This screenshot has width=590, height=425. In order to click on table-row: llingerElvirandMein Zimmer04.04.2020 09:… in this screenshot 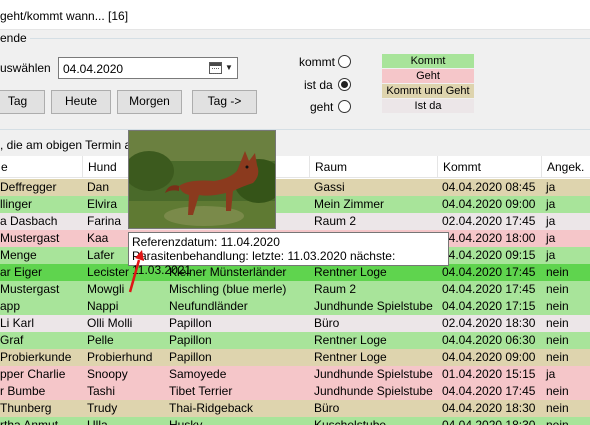, I will do `click(295, 204)`.